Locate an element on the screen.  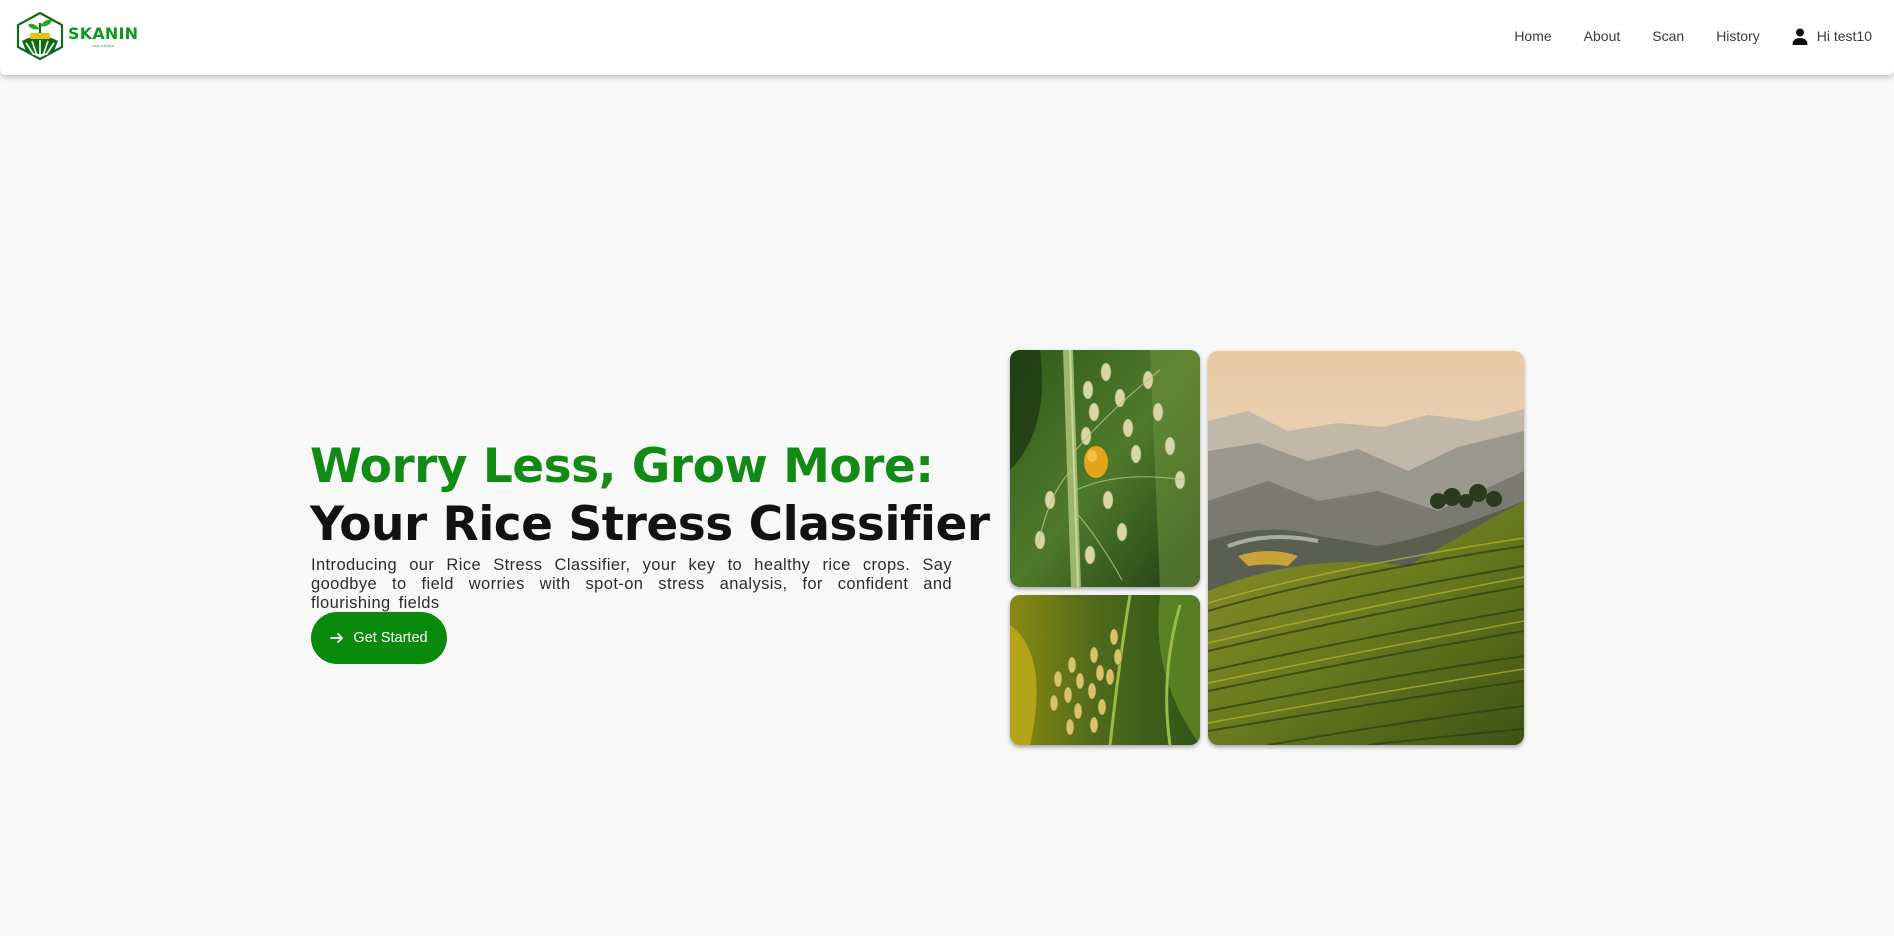
nav-history-link: History is located at coordinates (1738, 36).